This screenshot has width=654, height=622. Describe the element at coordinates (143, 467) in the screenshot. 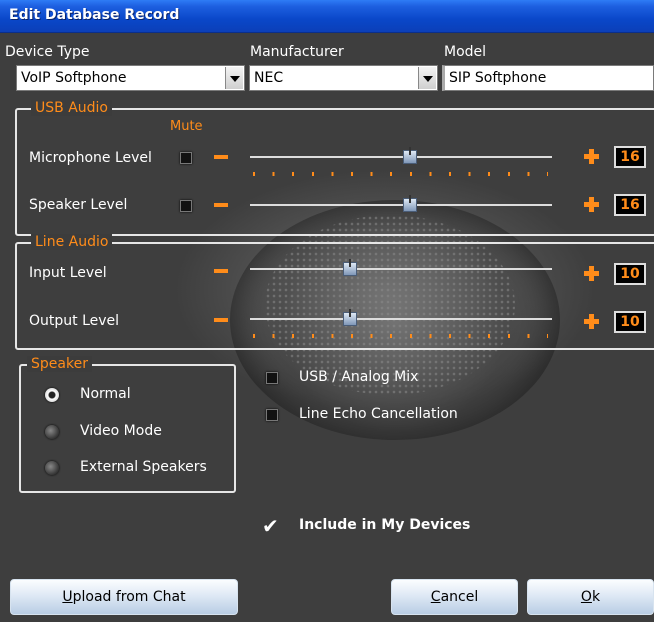

I see `radio-external-speakers-label: External Speakers` at that location.